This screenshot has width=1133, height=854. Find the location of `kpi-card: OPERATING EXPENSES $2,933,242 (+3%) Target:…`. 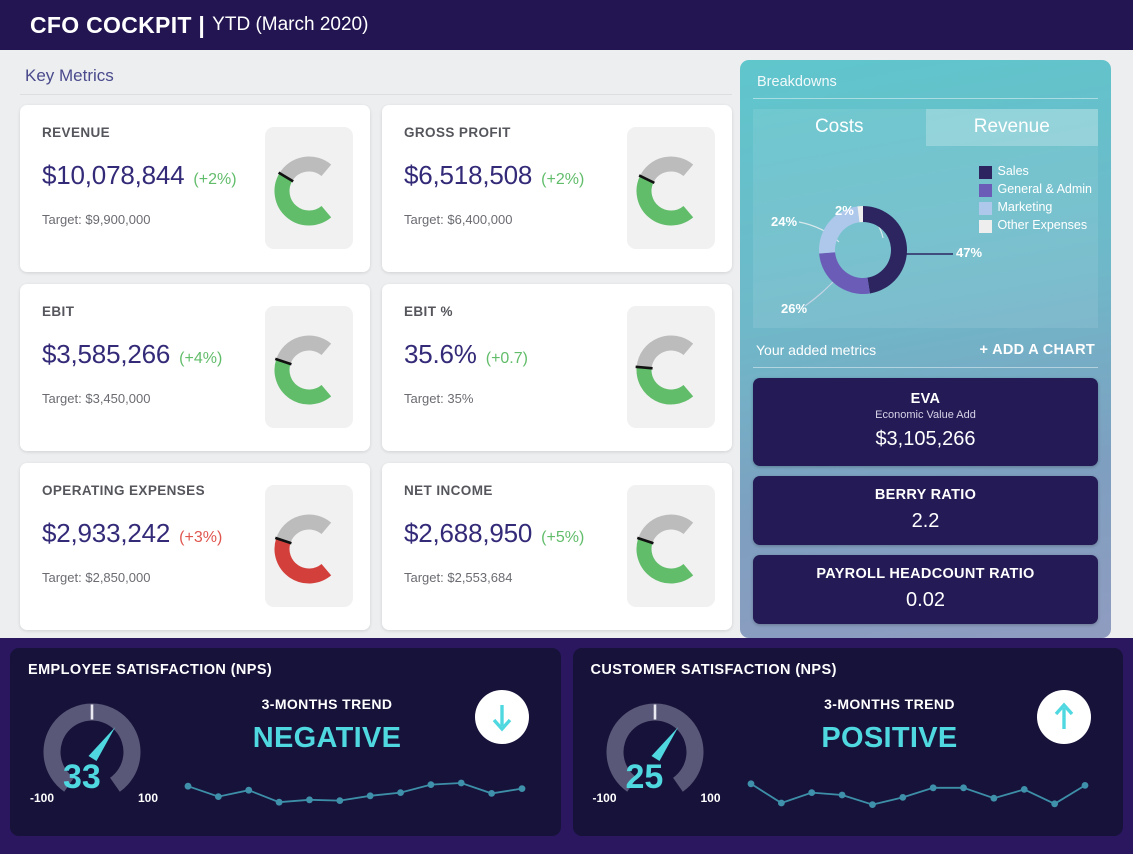

kpi-card: OPERATING EXPENSES $2,933,242 (+3%) Target:… is located at coordinates (195, 546).